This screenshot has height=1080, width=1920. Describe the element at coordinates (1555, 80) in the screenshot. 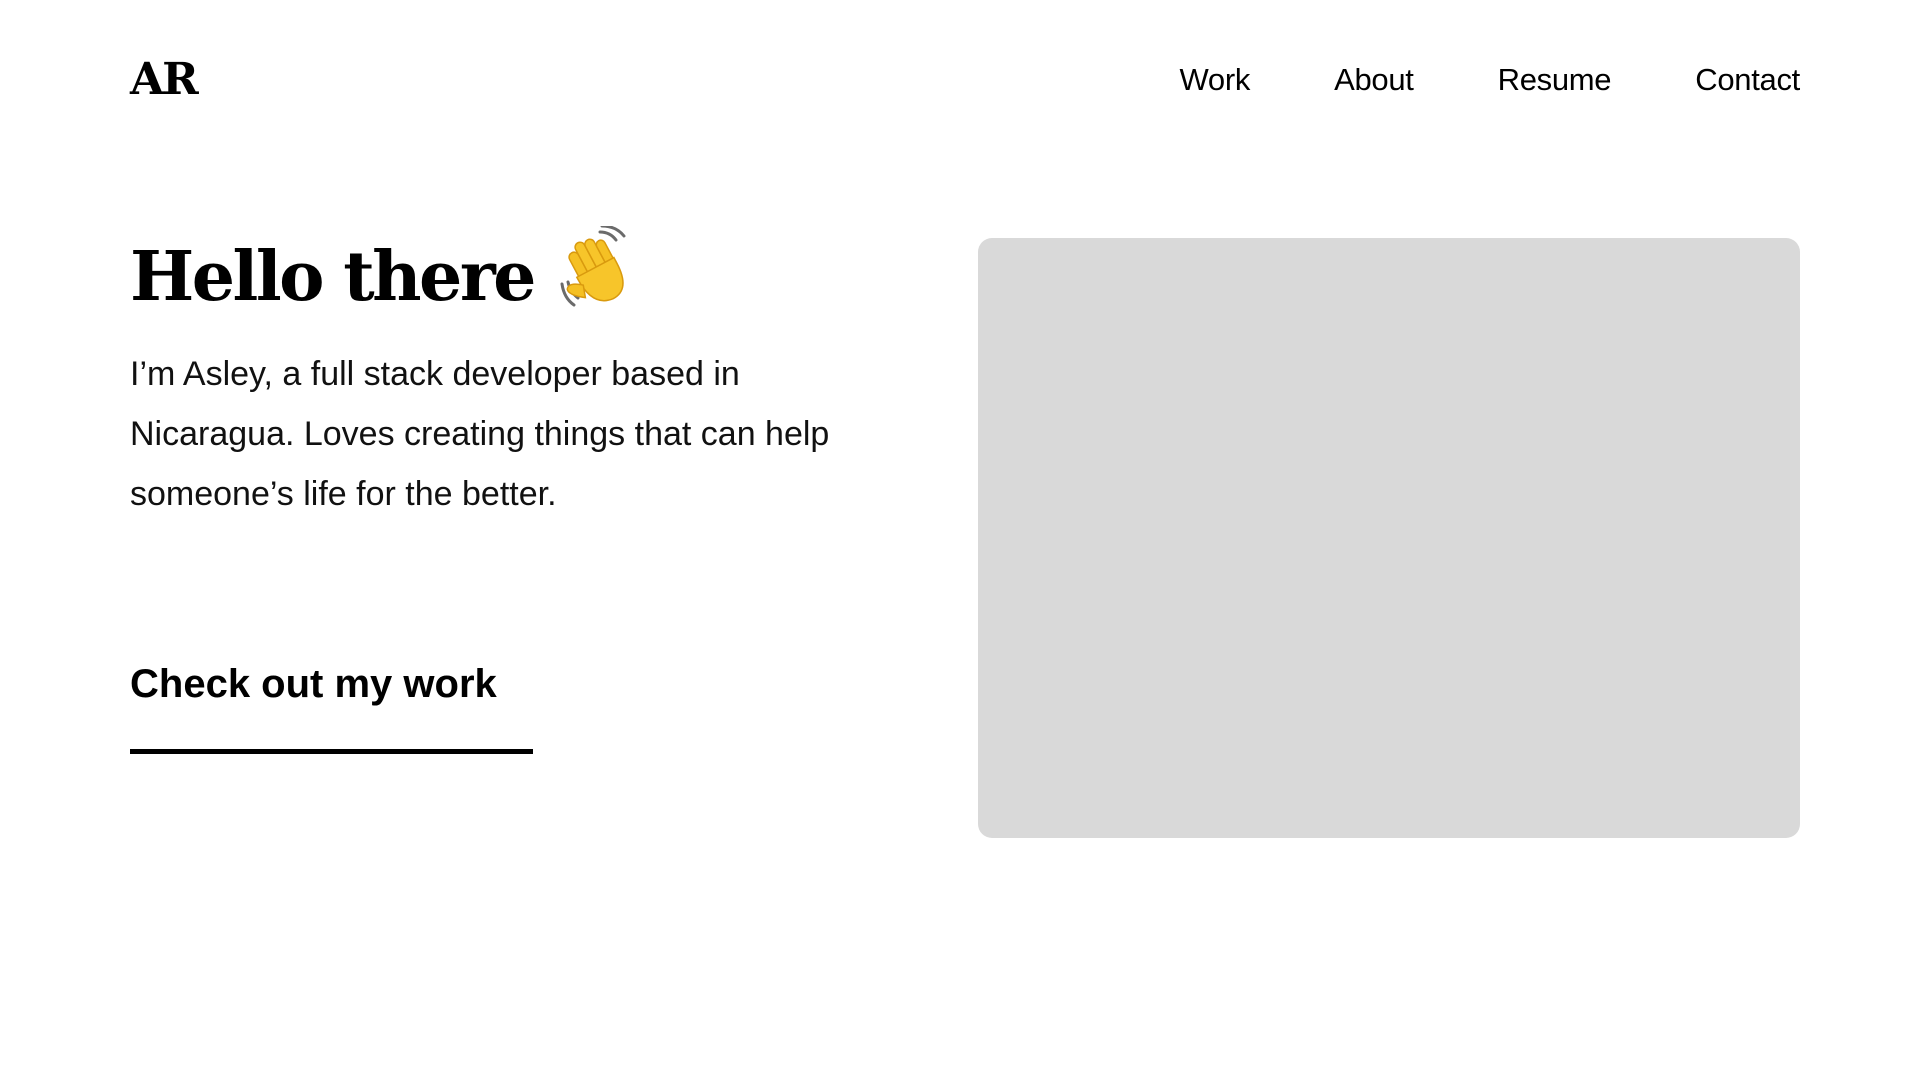

I see `nav-item-resume: Resume` at that location.